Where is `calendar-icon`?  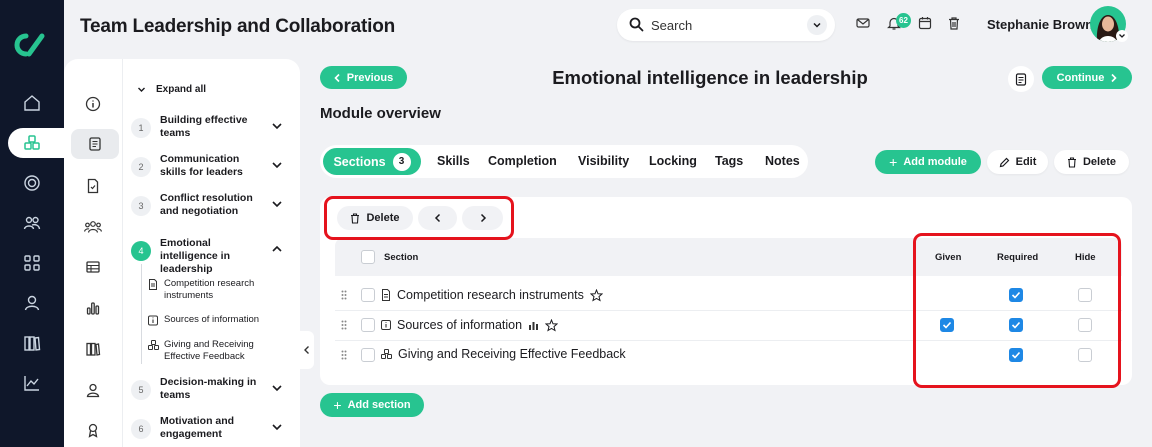
calendar-icon is located at coordinates (925, 23).